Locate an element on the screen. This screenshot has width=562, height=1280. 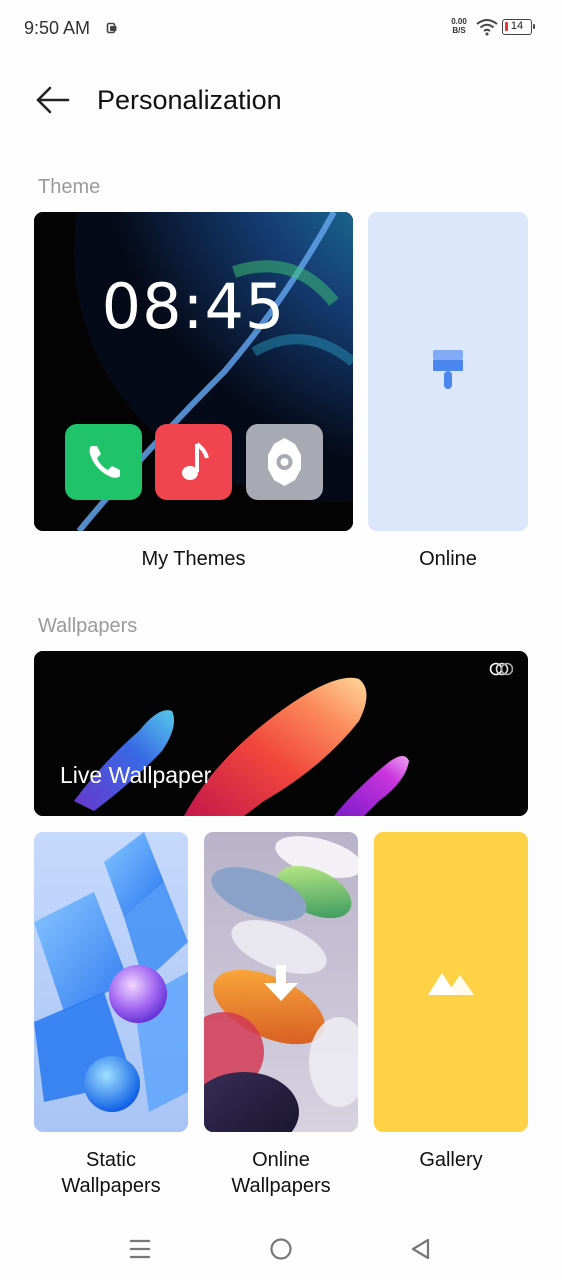
gallery-card is located at coordinates (451, 982).